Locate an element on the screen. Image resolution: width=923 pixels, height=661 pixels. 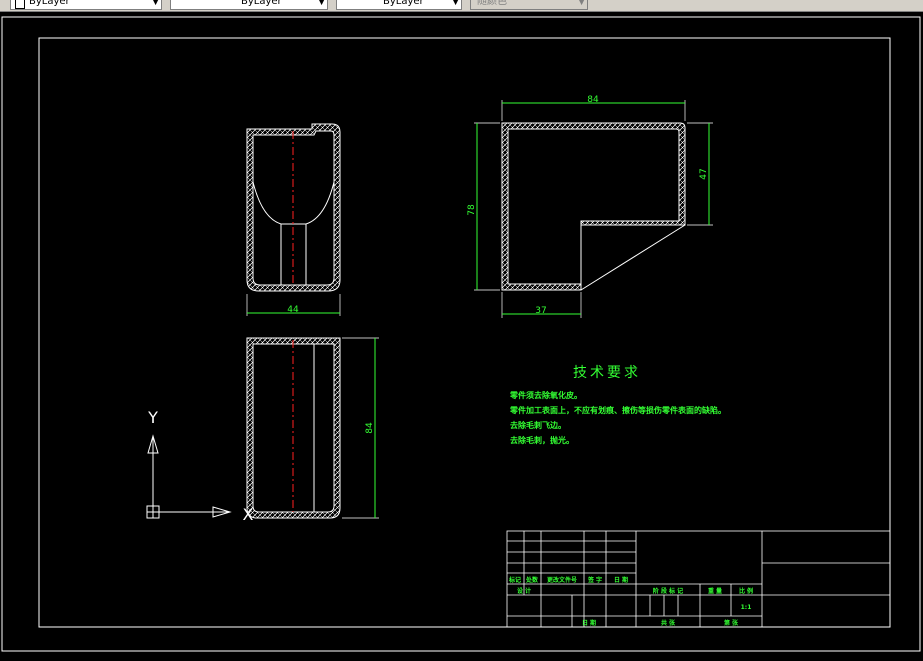
tech-note-4: 去除毛刺，抛光。 is located at coordinates (542, 440).